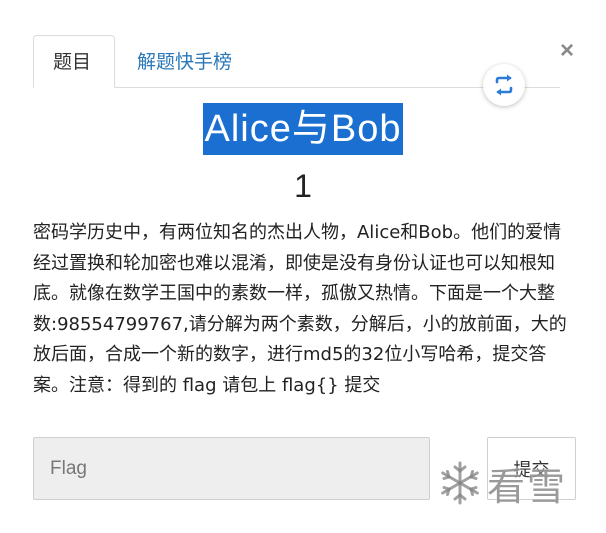 This screenshot has width=606, height=533. I want to click on challenge-points: 1, so click(303, 186).